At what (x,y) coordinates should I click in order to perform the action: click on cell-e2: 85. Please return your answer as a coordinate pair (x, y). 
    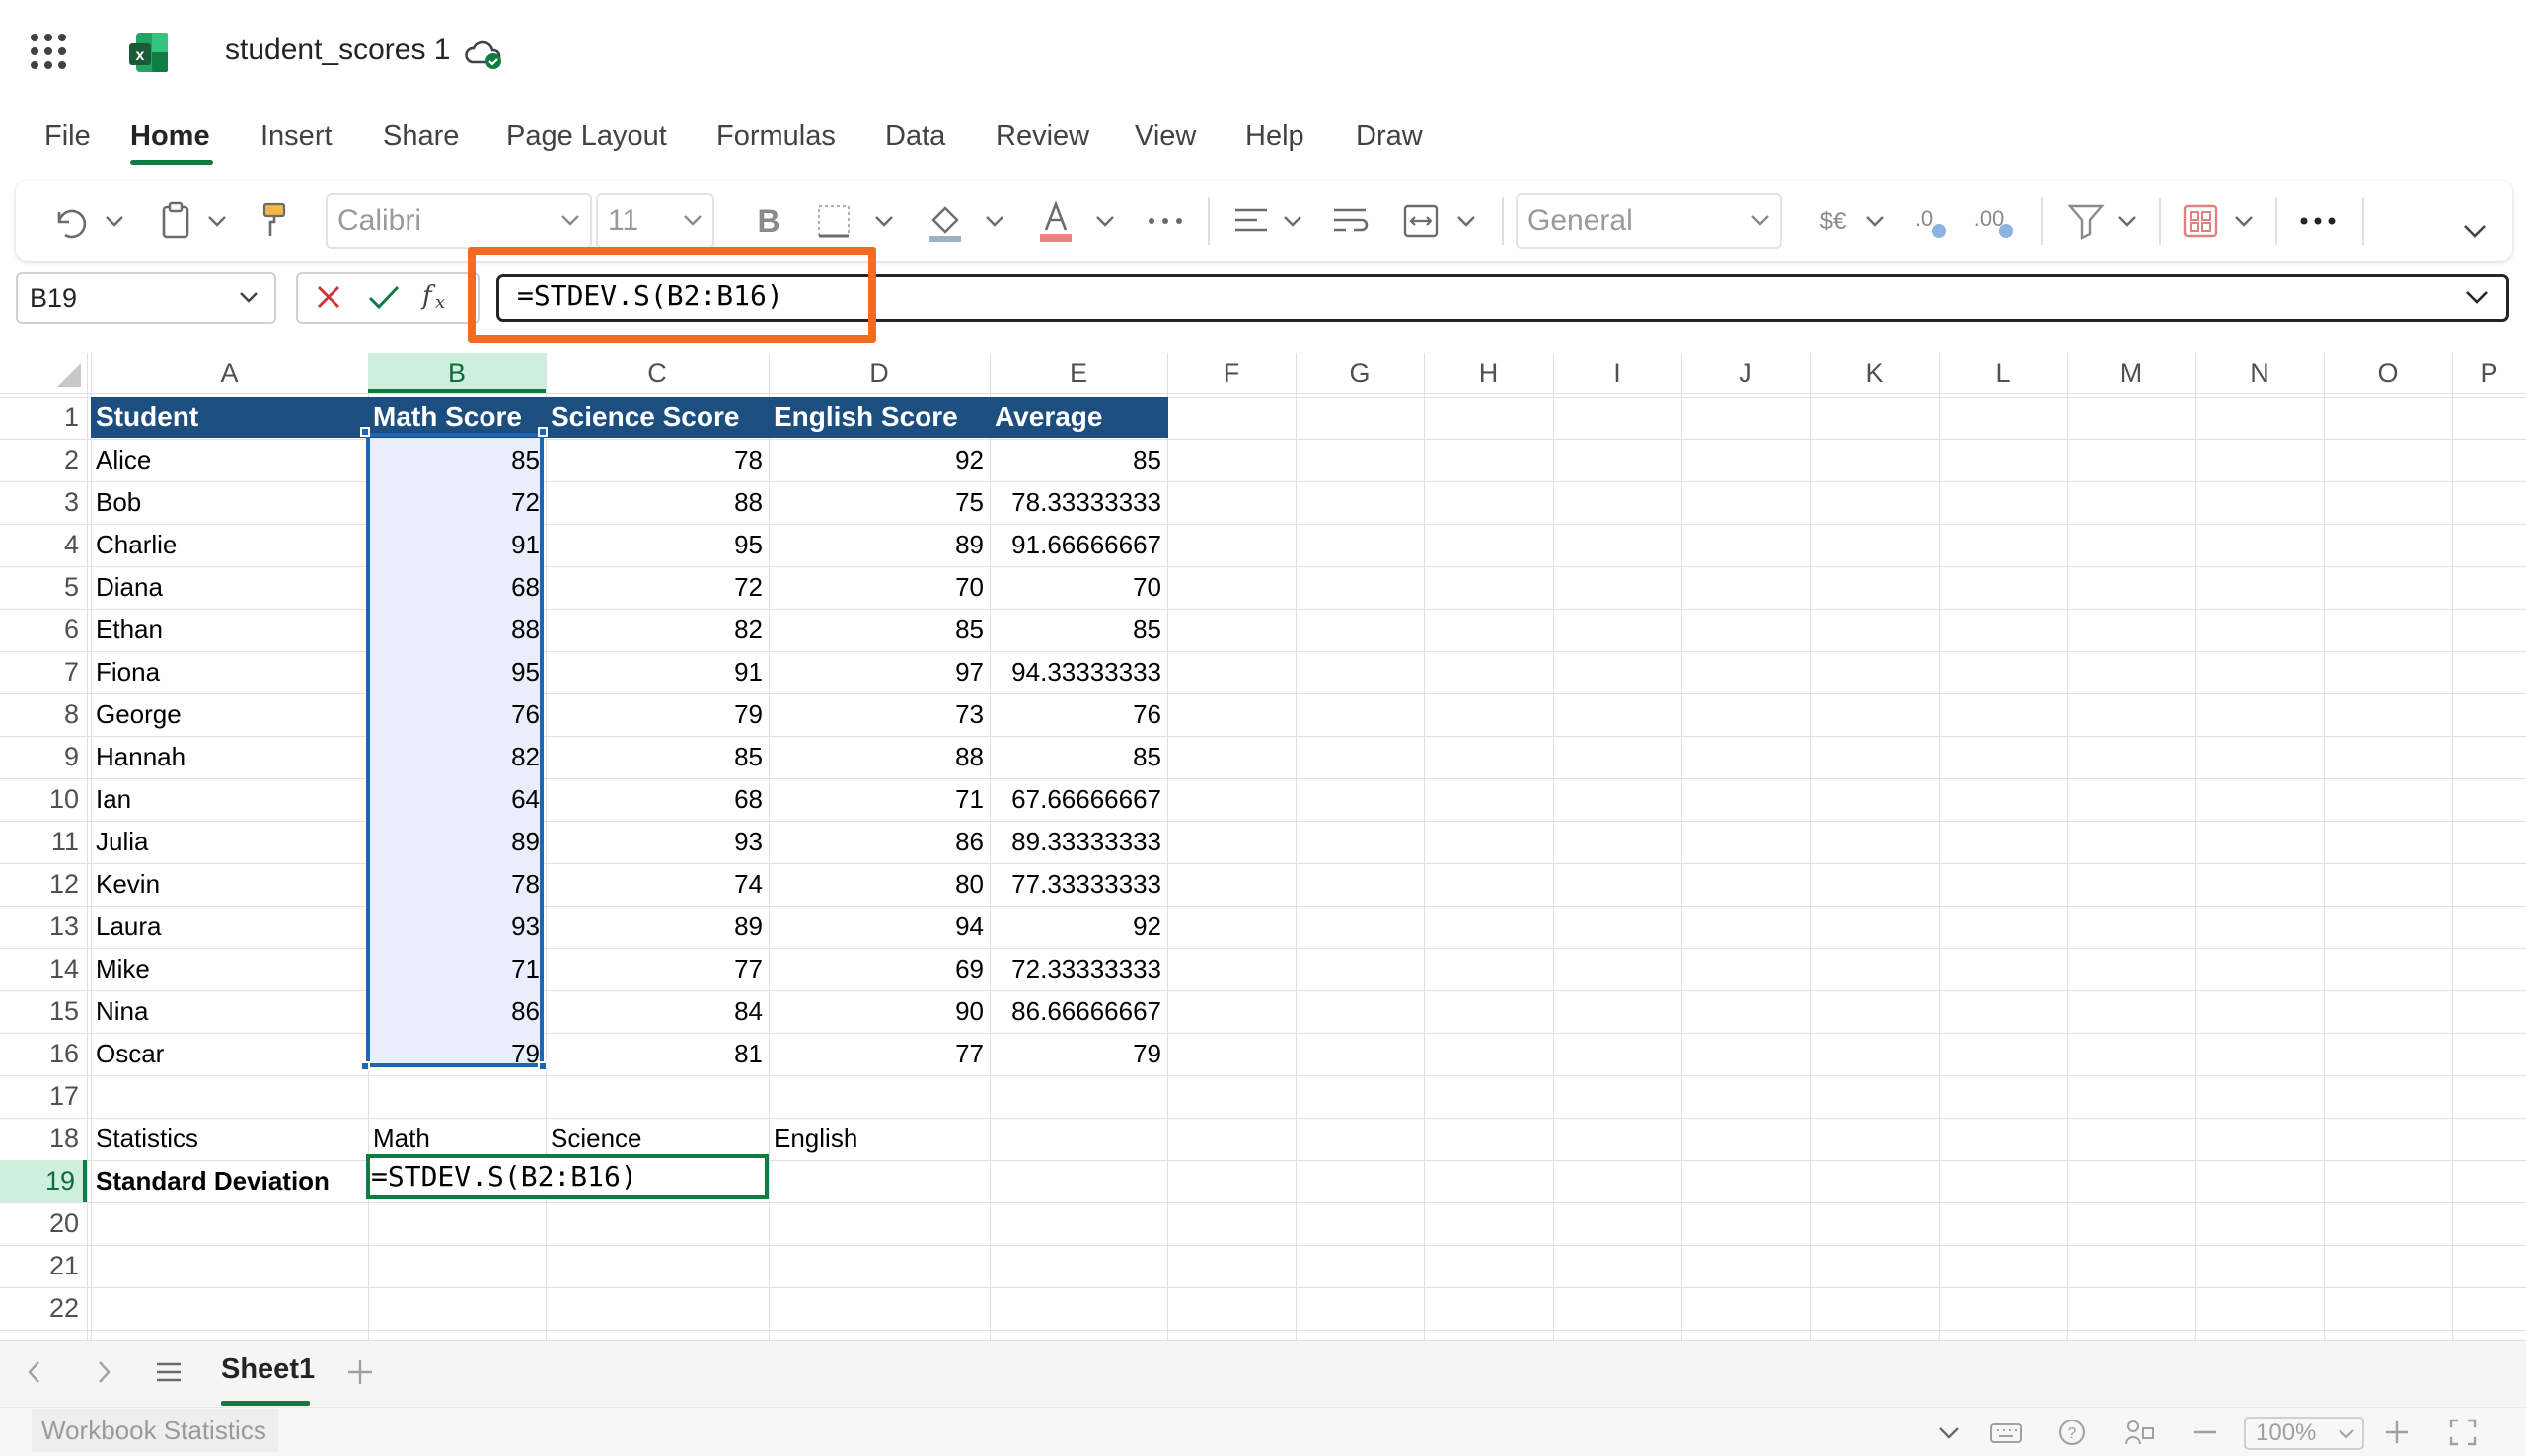
    Looking at the image, I should click on (1078, 460).